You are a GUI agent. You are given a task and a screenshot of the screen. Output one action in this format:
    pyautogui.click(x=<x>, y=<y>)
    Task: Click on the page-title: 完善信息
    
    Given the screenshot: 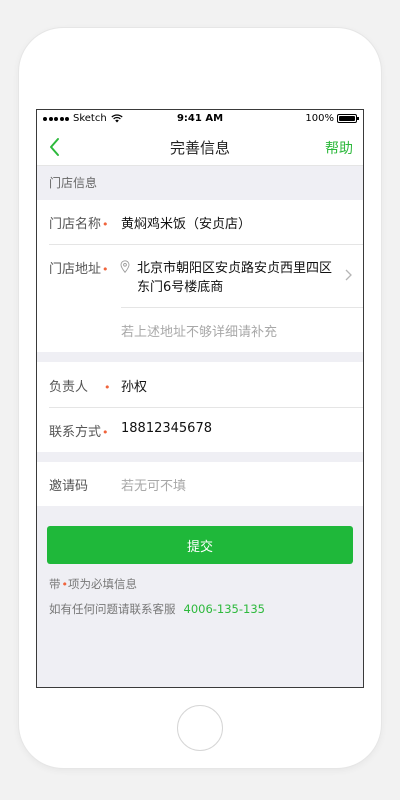 What is the action you would take?
    pyautogui.click(x=199, y=148)
    